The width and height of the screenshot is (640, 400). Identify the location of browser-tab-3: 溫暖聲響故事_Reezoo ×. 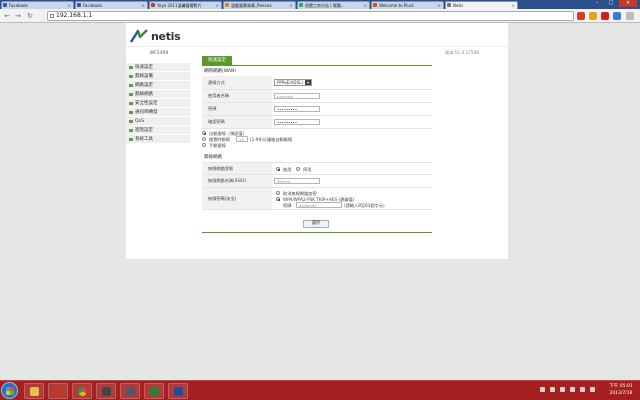
(259, 5).